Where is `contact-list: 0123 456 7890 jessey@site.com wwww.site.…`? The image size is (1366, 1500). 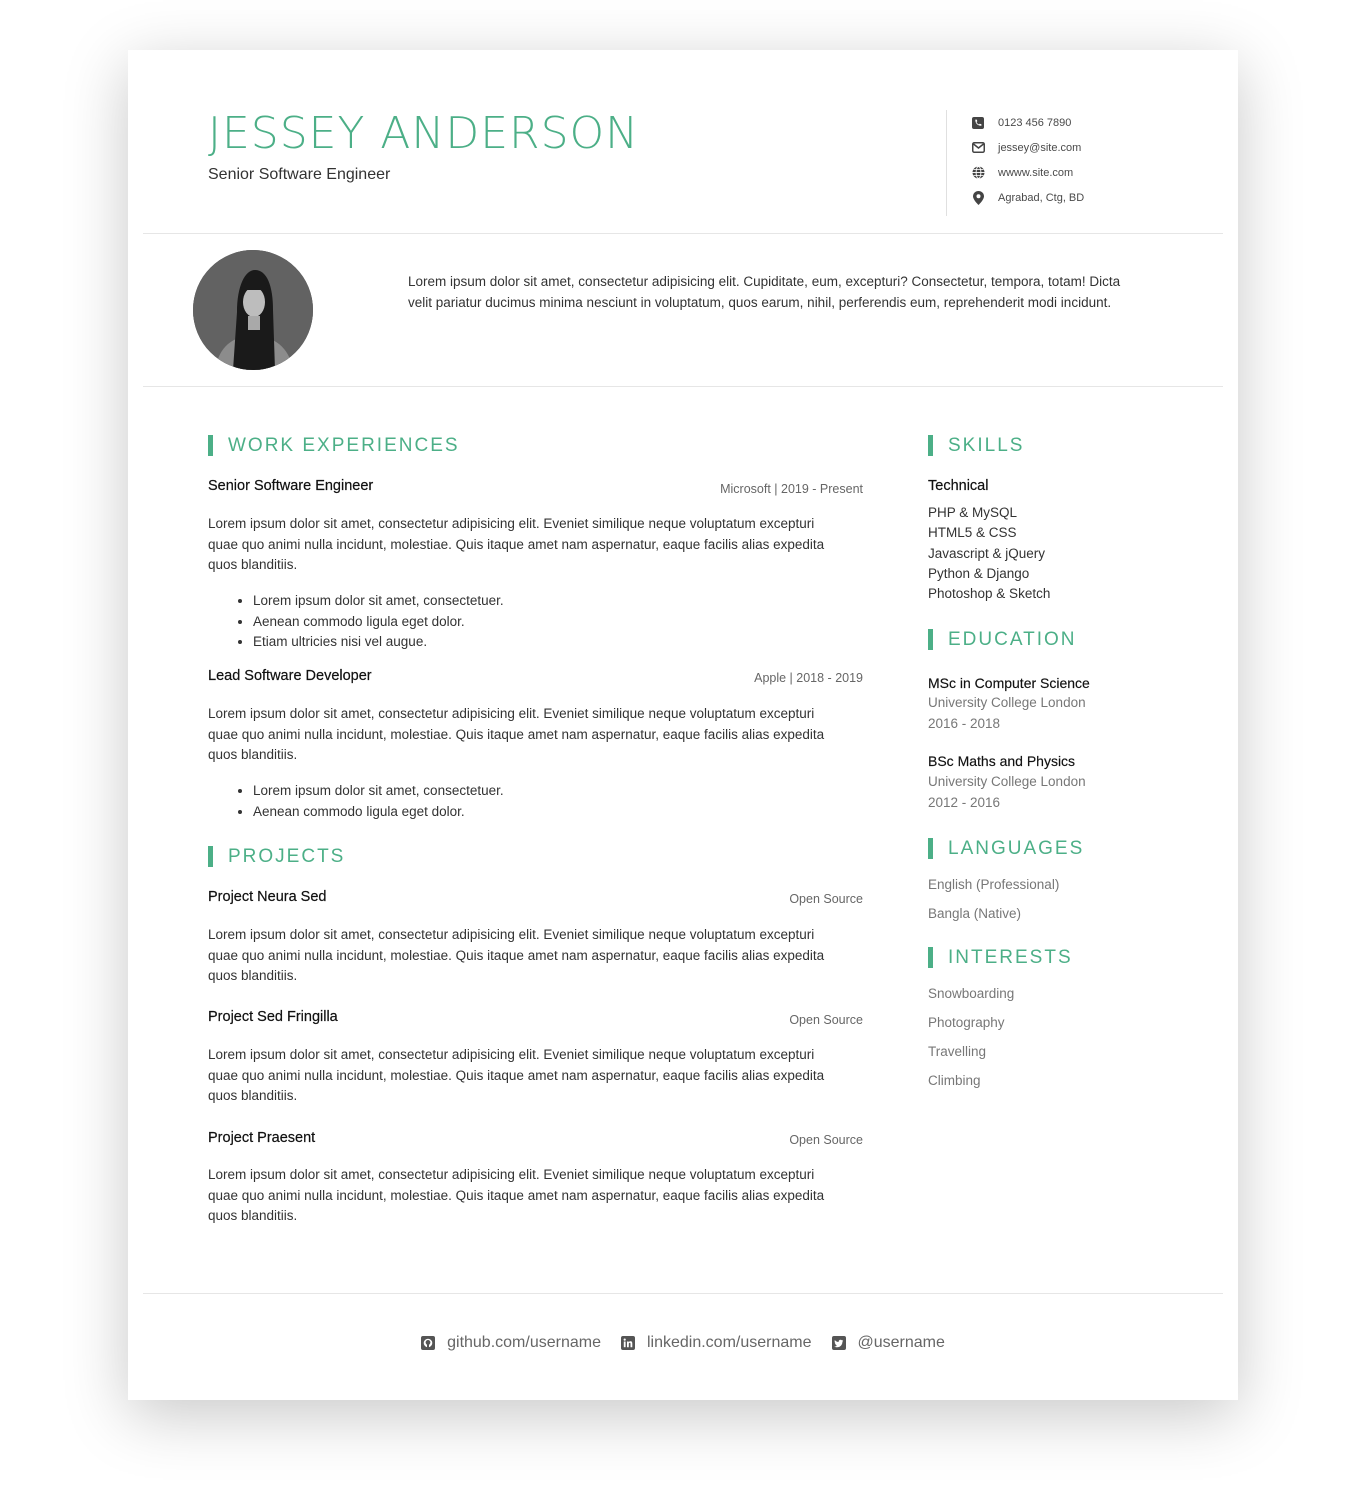
contact-list: 0123 456 7890 jessey@site.com wwww.site.… is located at coordinates (1015, 163).